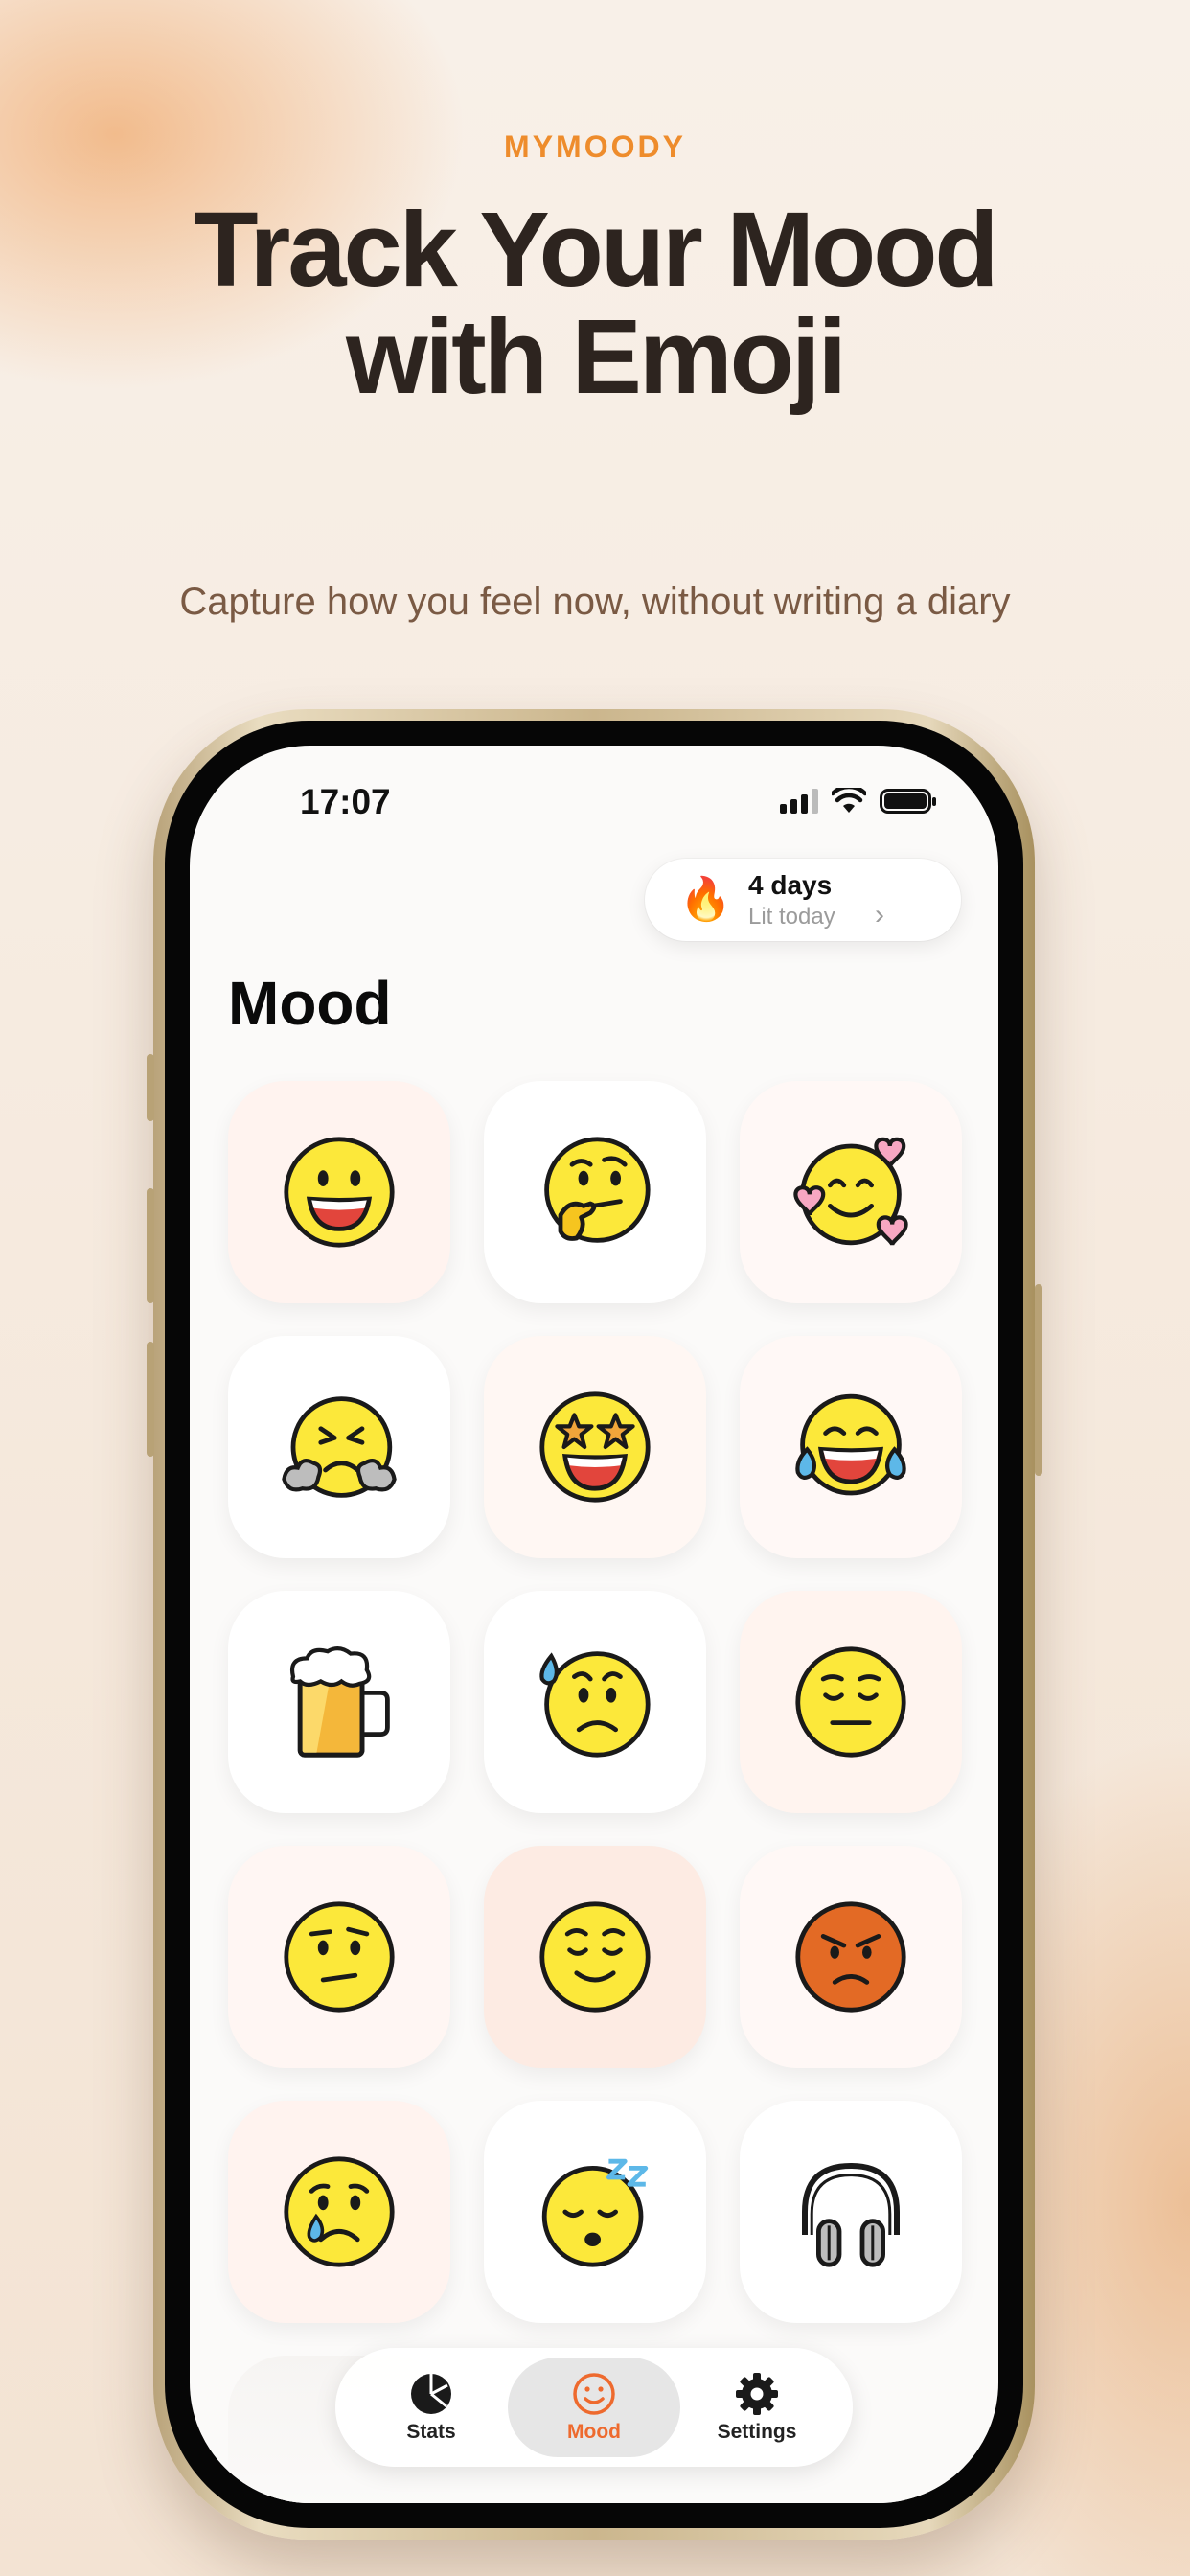 Image resolution: width=1190 pixels, height=2576 pixels. I want to click on confused-face-icon, so click(340, 1956).